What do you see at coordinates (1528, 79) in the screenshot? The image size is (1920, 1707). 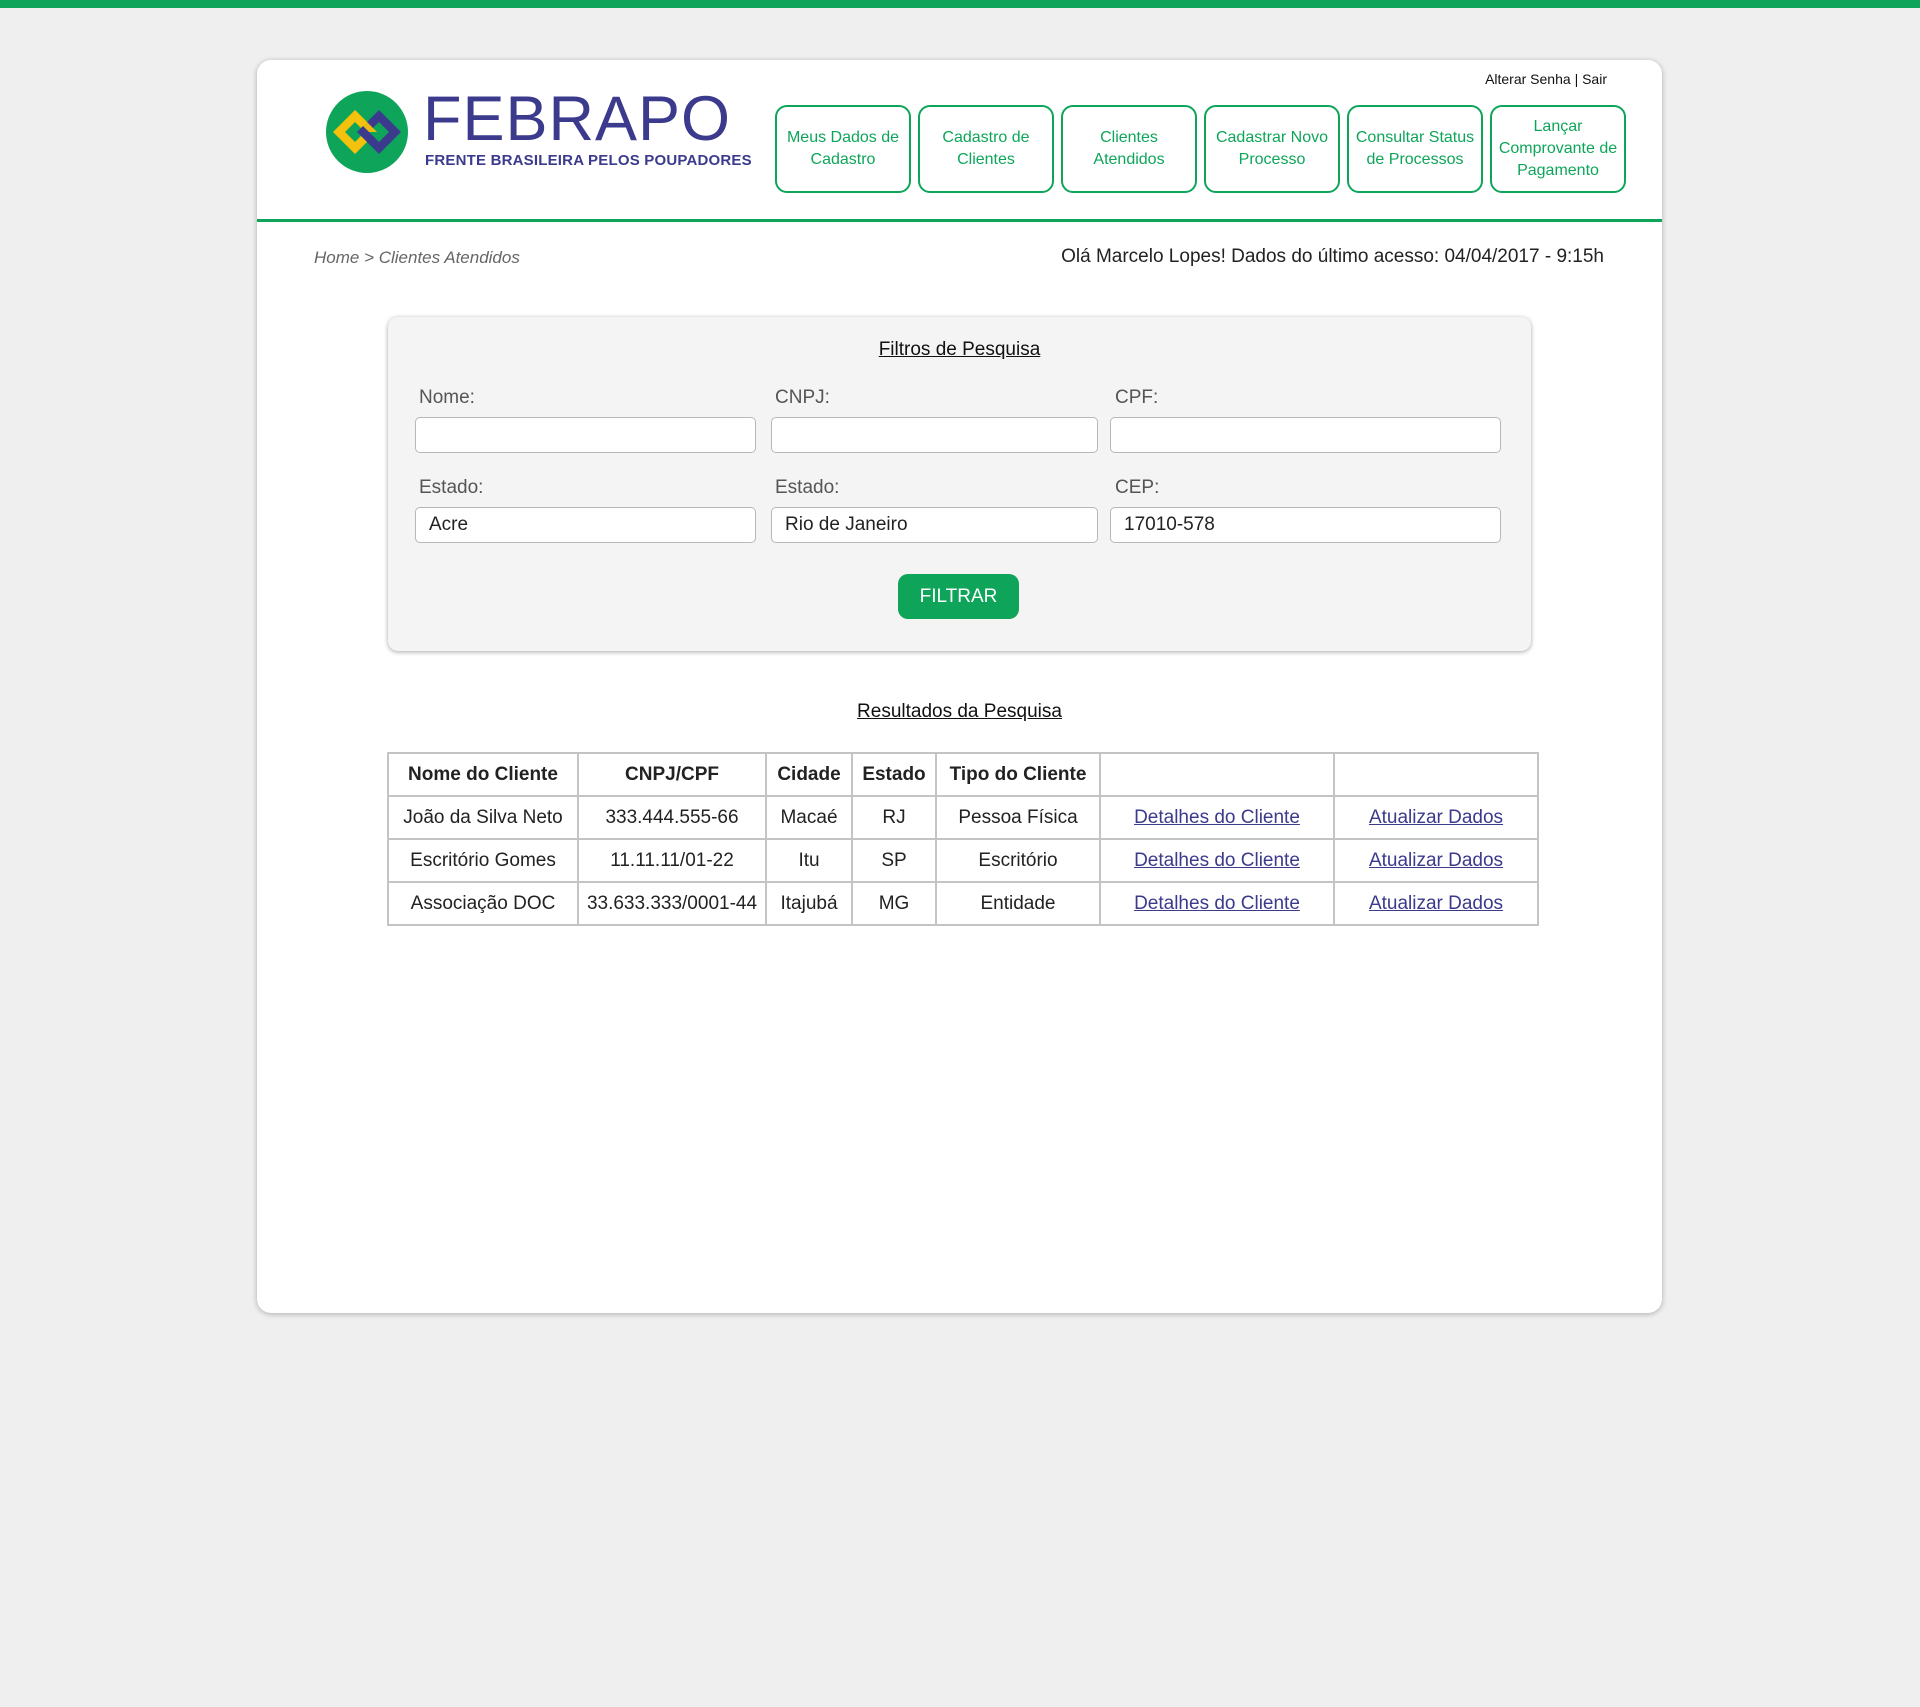 I see `change-password-link: Alterar Senha` at bounding box center [1528, 79].